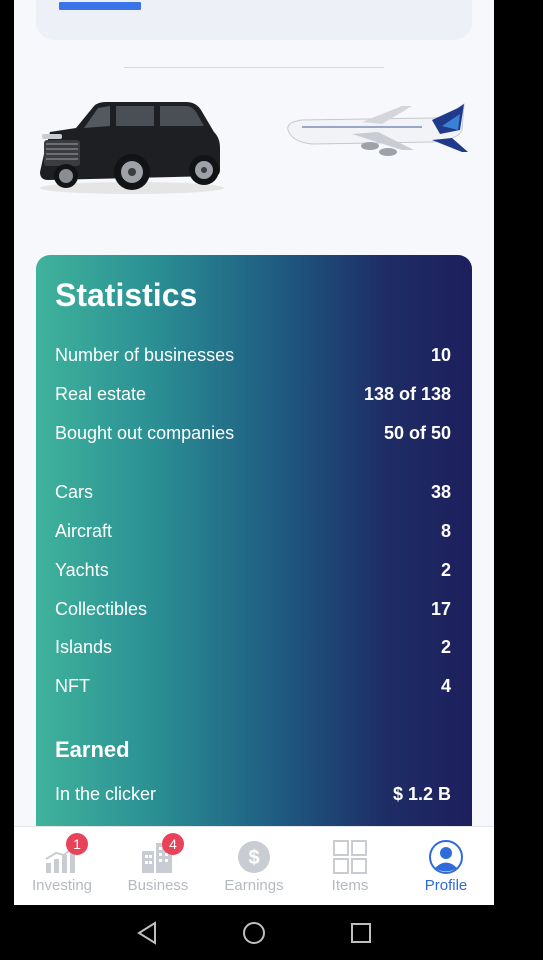 This screenshot has width=543, height=960. I want to click on divider, so click(254, 67).